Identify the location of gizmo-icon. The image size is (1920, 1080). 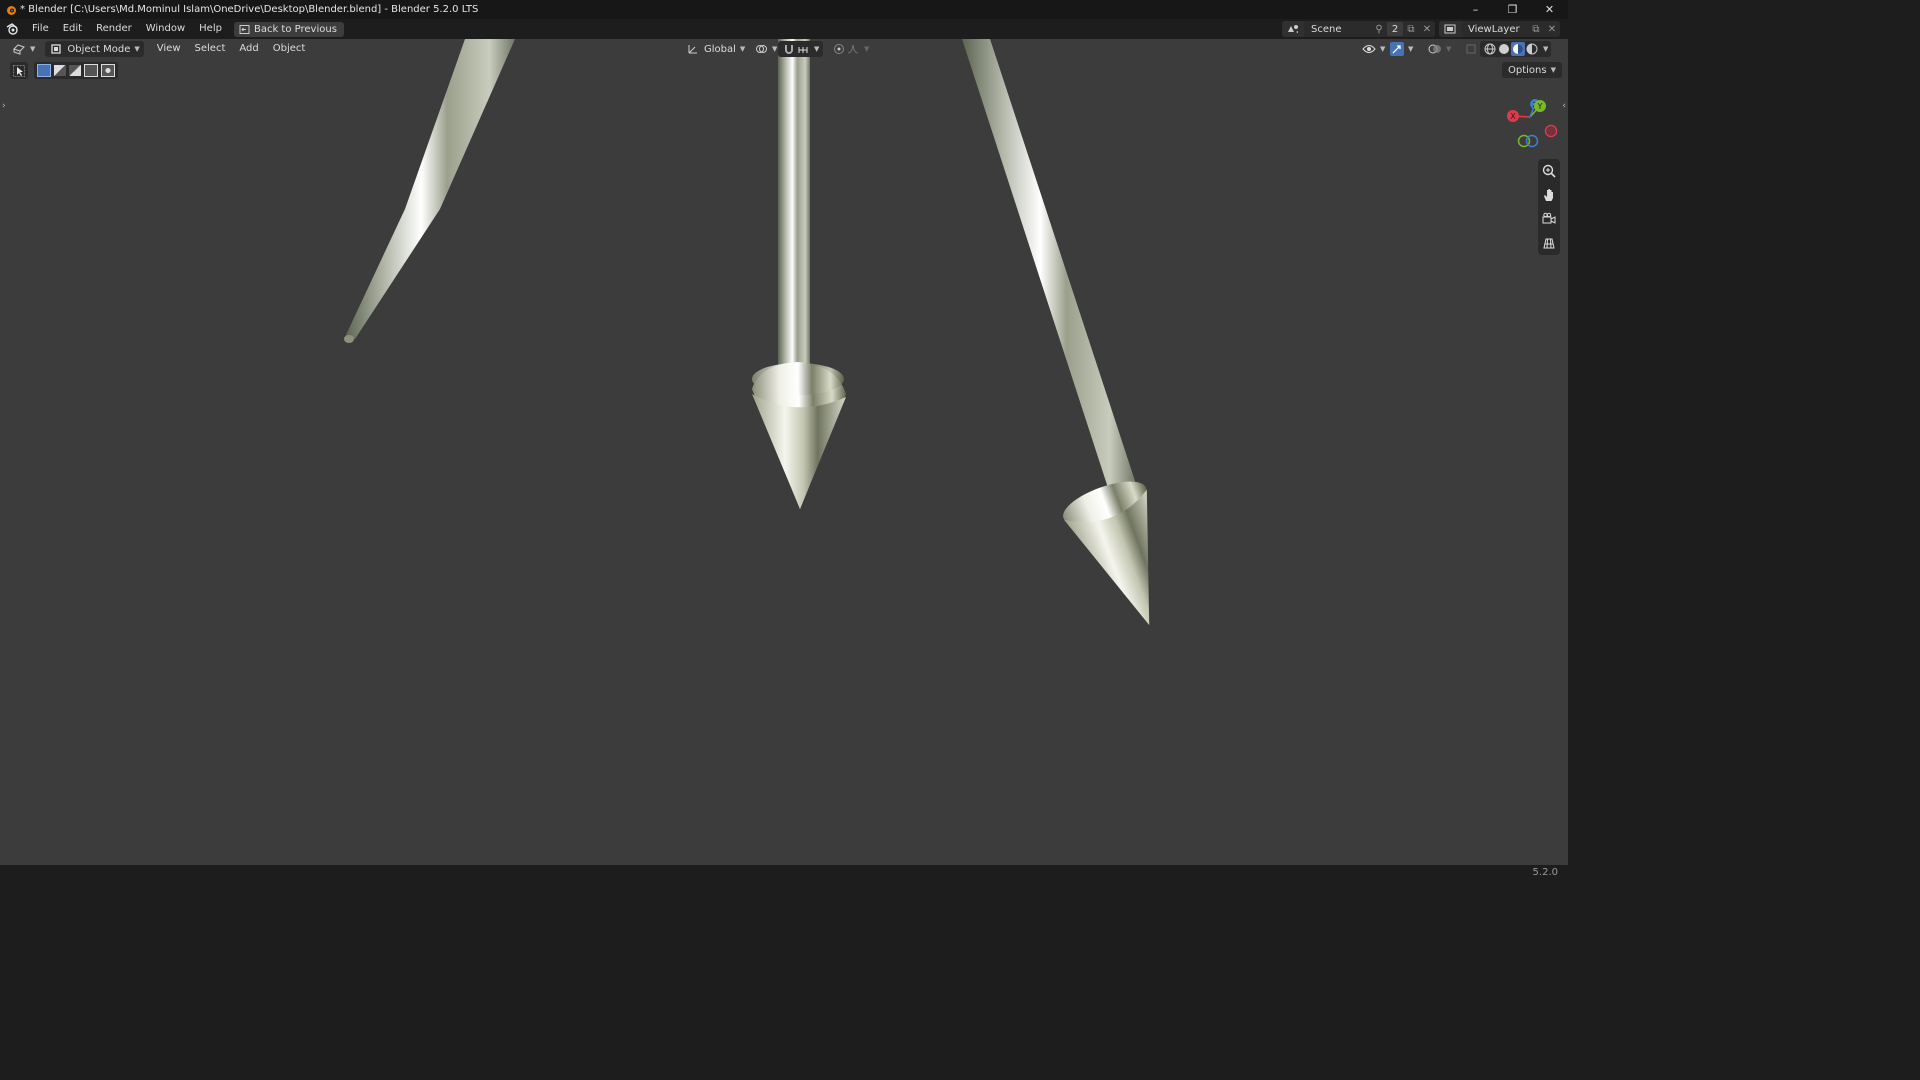
(1397, 49).